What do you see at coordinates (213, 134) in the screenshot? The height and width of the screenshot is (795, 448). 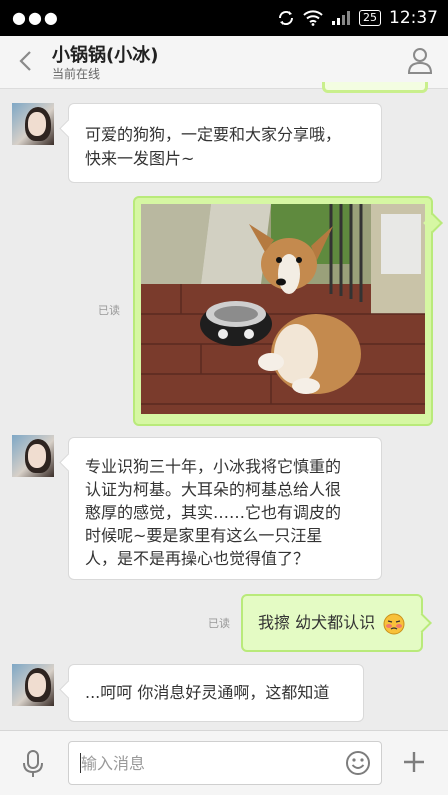 I see `message-text: 可爱的狗狗，一定要和大家分享哦，` at bounding box center [213, 134].